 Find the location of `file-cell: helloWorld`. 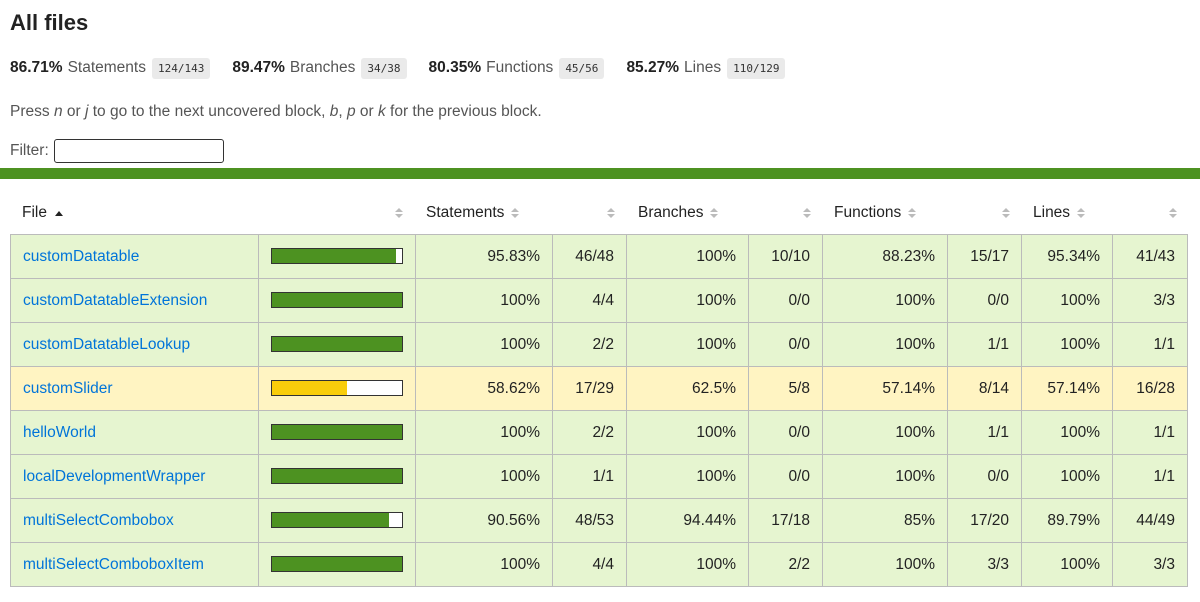

file-cell: helloWorld is located at coordinates (134, 432).